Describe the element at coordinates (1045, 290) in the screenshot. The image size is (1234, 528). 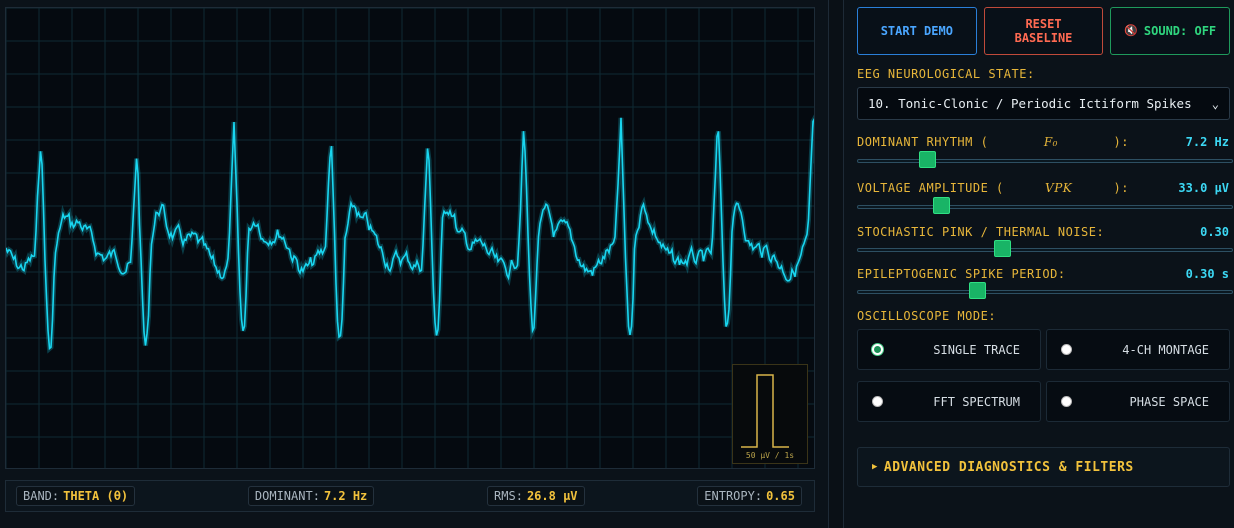
I see `spike-period-slider` at that location.